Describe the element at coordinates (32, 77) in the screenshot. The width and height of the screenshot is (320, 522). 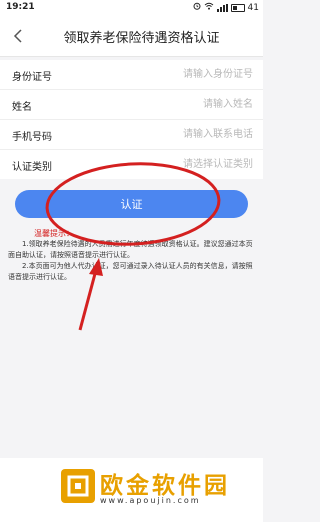
I see `id-number-label: 身份证号` at that location.